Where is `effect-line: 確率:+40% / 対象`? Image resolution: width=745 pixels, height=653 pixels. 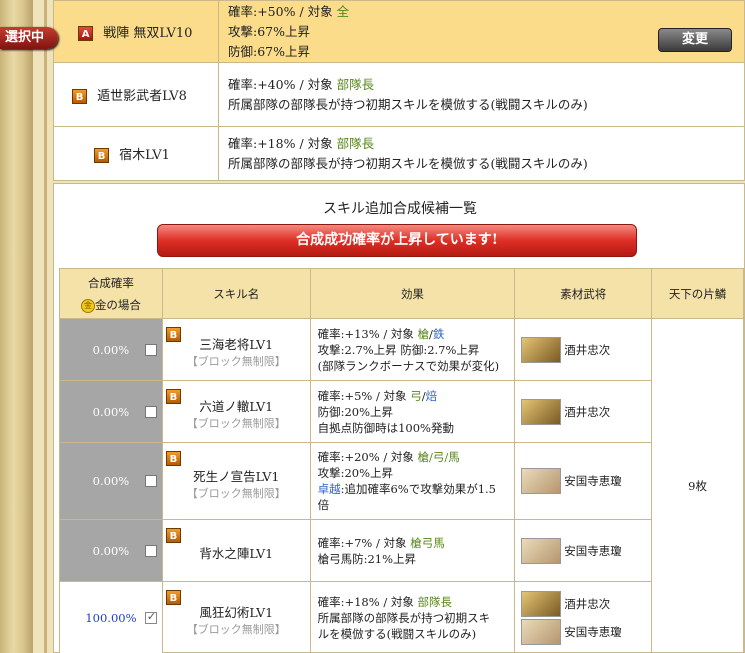 effect-line: 確率:+40% / 対象 is located at coordinates (282, 84).